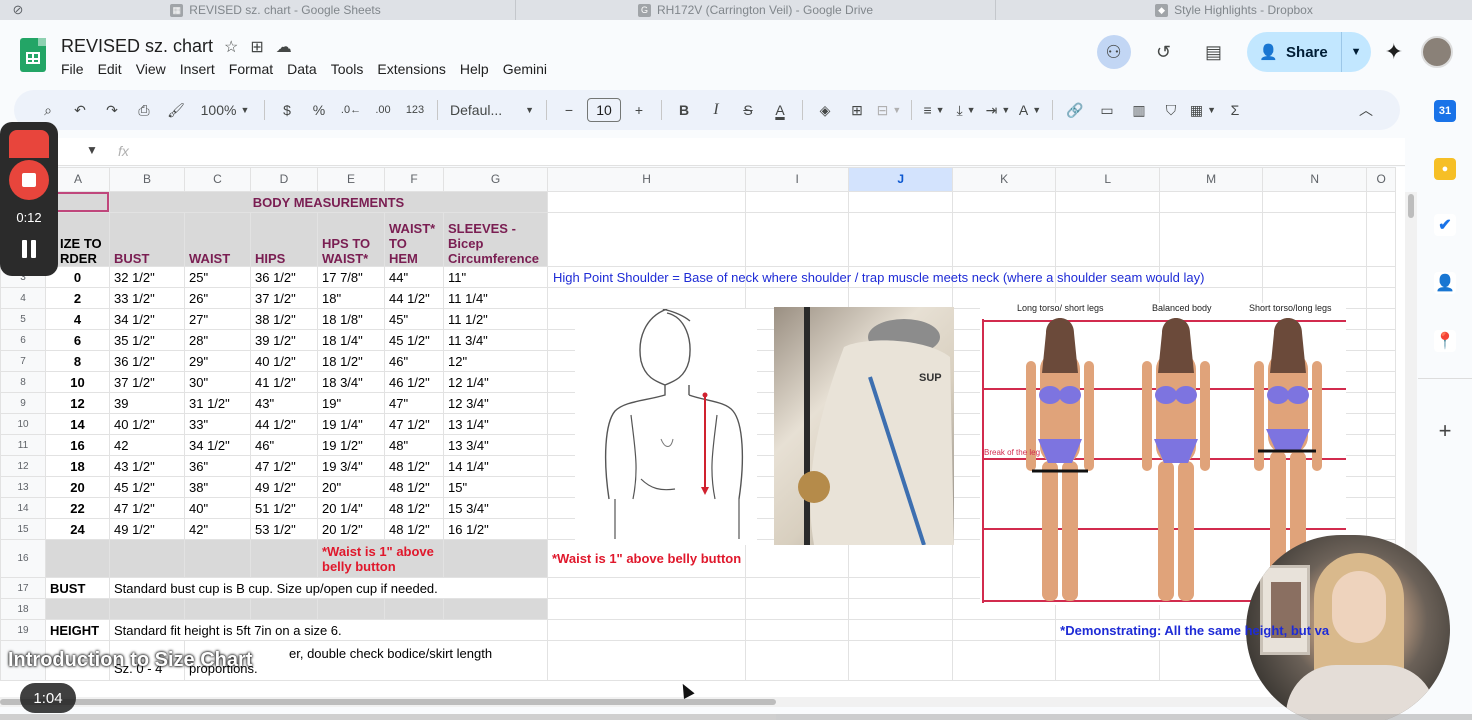 This screenshot has width=1472, height=720. What do you see at coordinates (351, 110) in the screenshot?
I see `decrease-decimal-button: .0←` at bounding box center [351, 110].